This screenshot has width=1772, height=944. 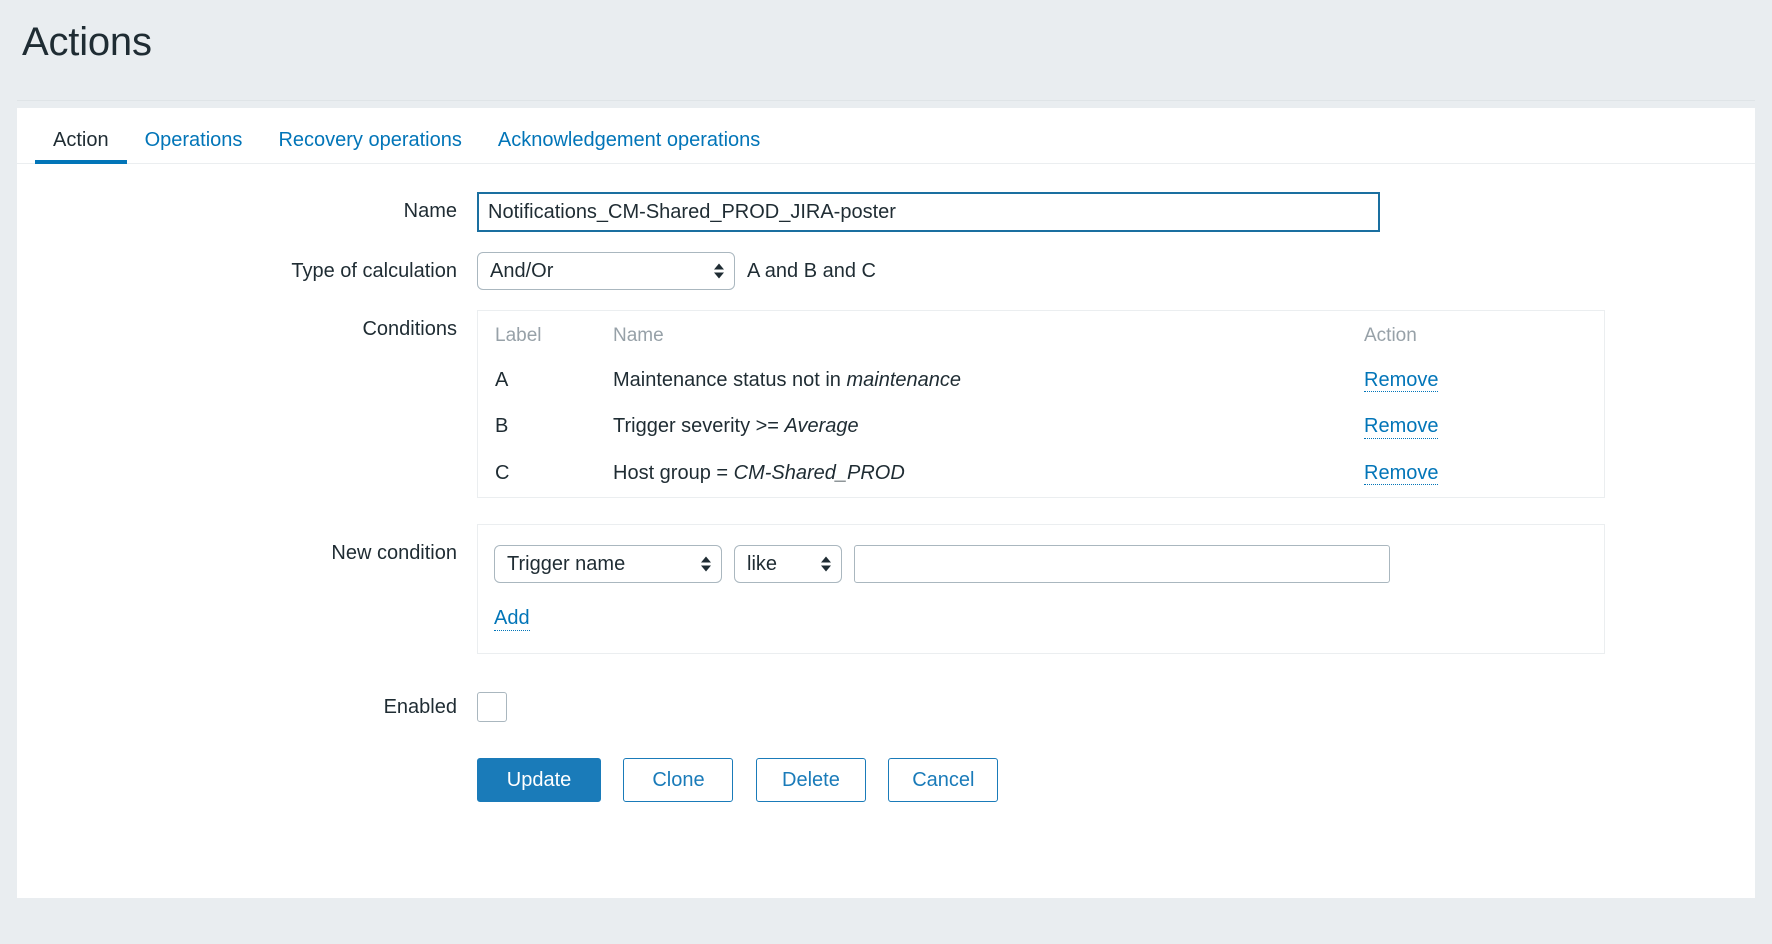 What do you see at coordinates (1116, 271) in the screenshot?
I see `calculation-field-wrap: And/Or A and B and C` at bounding box center [1116, 271].